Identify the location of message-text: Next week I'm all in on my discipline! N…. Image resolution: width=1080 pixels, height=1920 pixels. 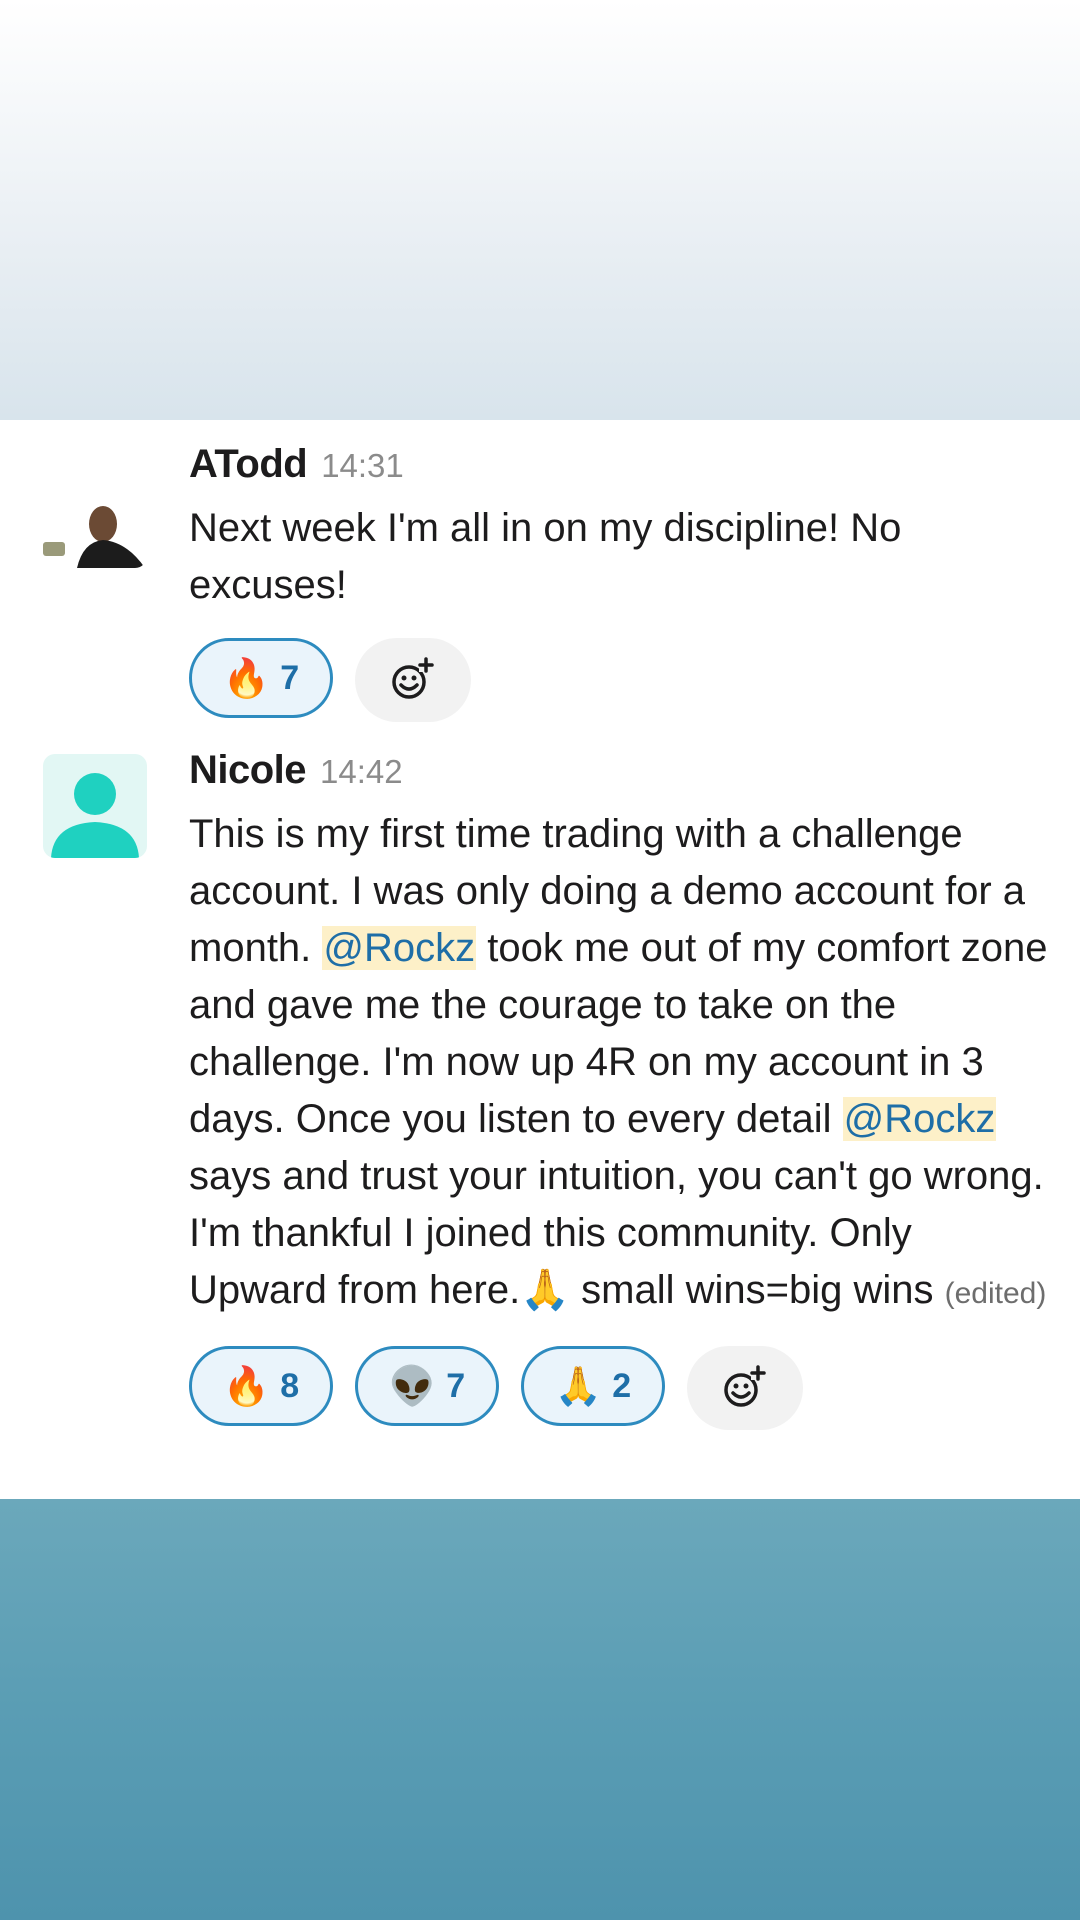
(545, 556).